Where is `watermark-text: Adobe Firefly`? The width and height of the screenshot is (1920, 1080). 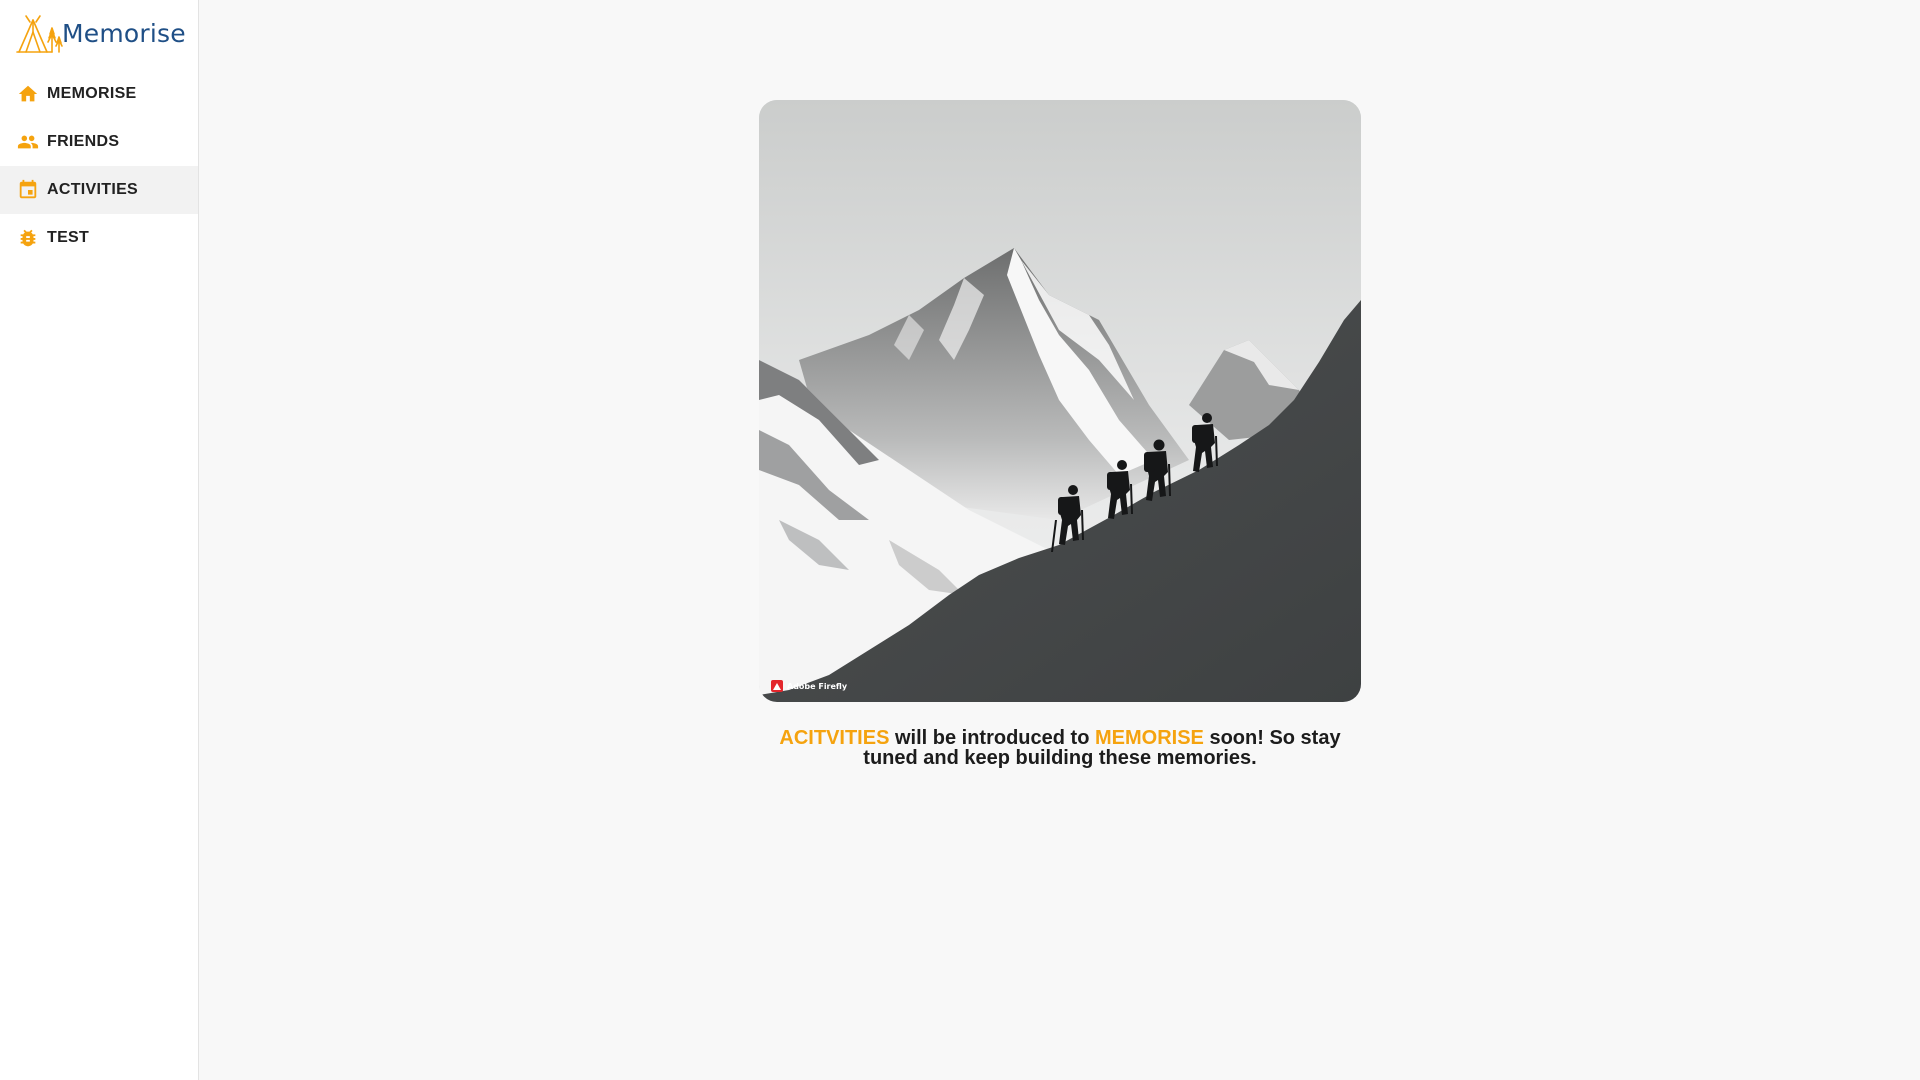 watermark-text: Adobe Firefly is located at coordinates (817, 686).